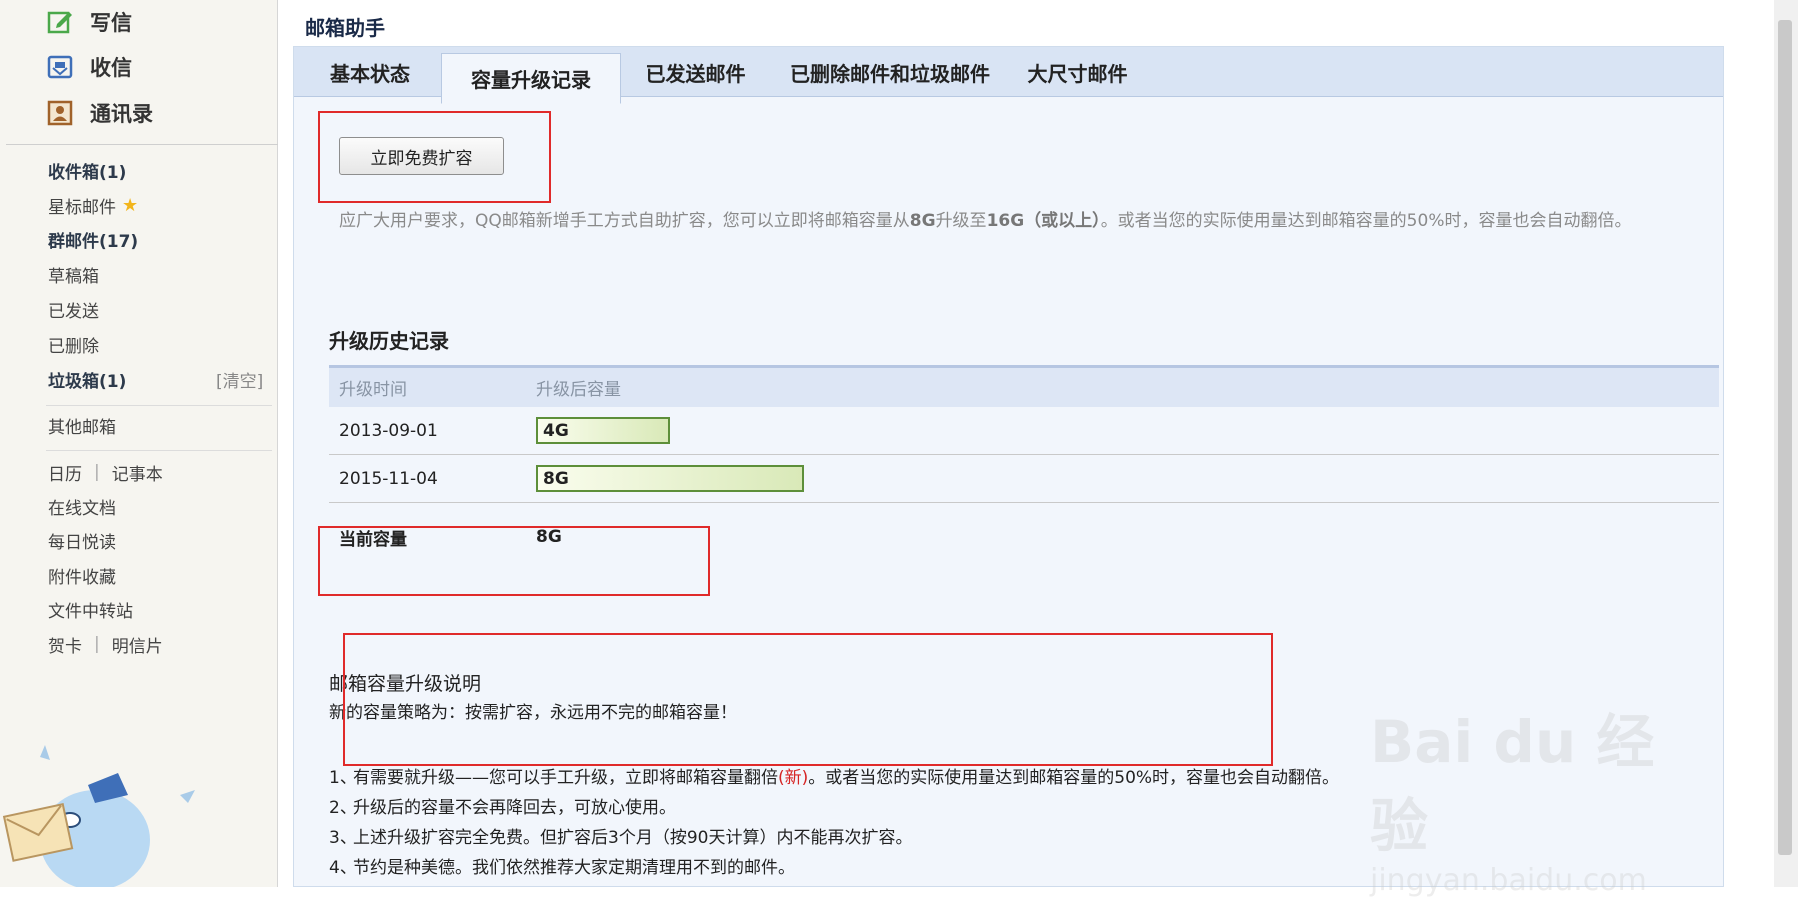  I want to click on header-capacity: 升级后容量, so click(578, 390).